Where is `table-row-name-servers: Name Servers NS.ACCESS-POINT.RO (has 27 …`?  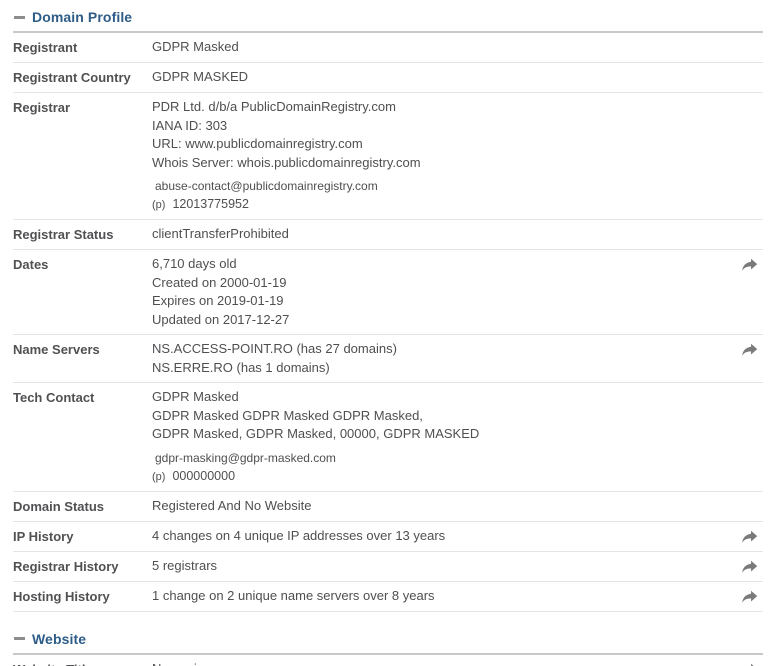 table-row-name-servers: Name Servers NS.ACCESS-POINT.RO (has 27 … is located at coordinates (388, 359).